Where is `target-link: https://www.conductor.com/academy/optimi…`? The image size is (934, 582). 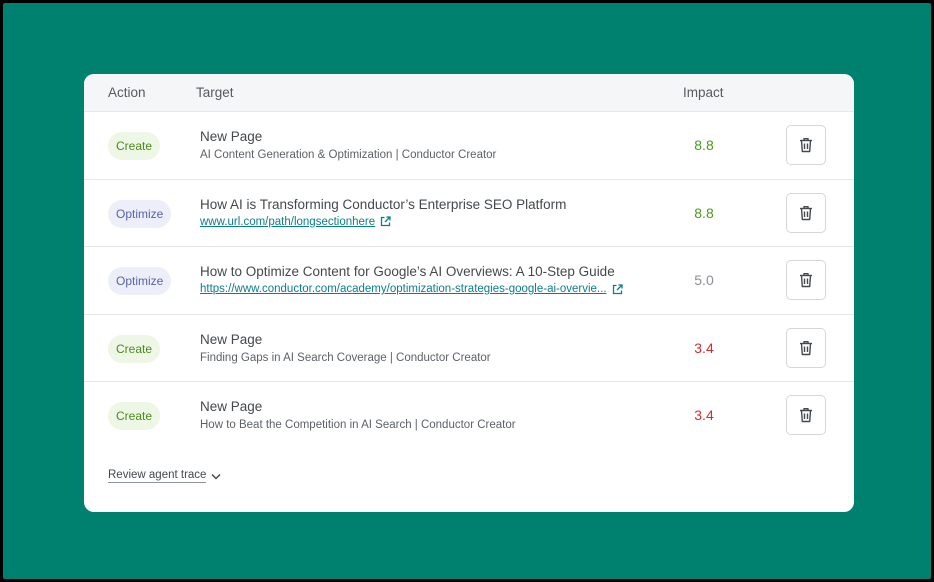 target-link: https://www.conductor.com/academy/optimi… is located at coordinates (411, 289).